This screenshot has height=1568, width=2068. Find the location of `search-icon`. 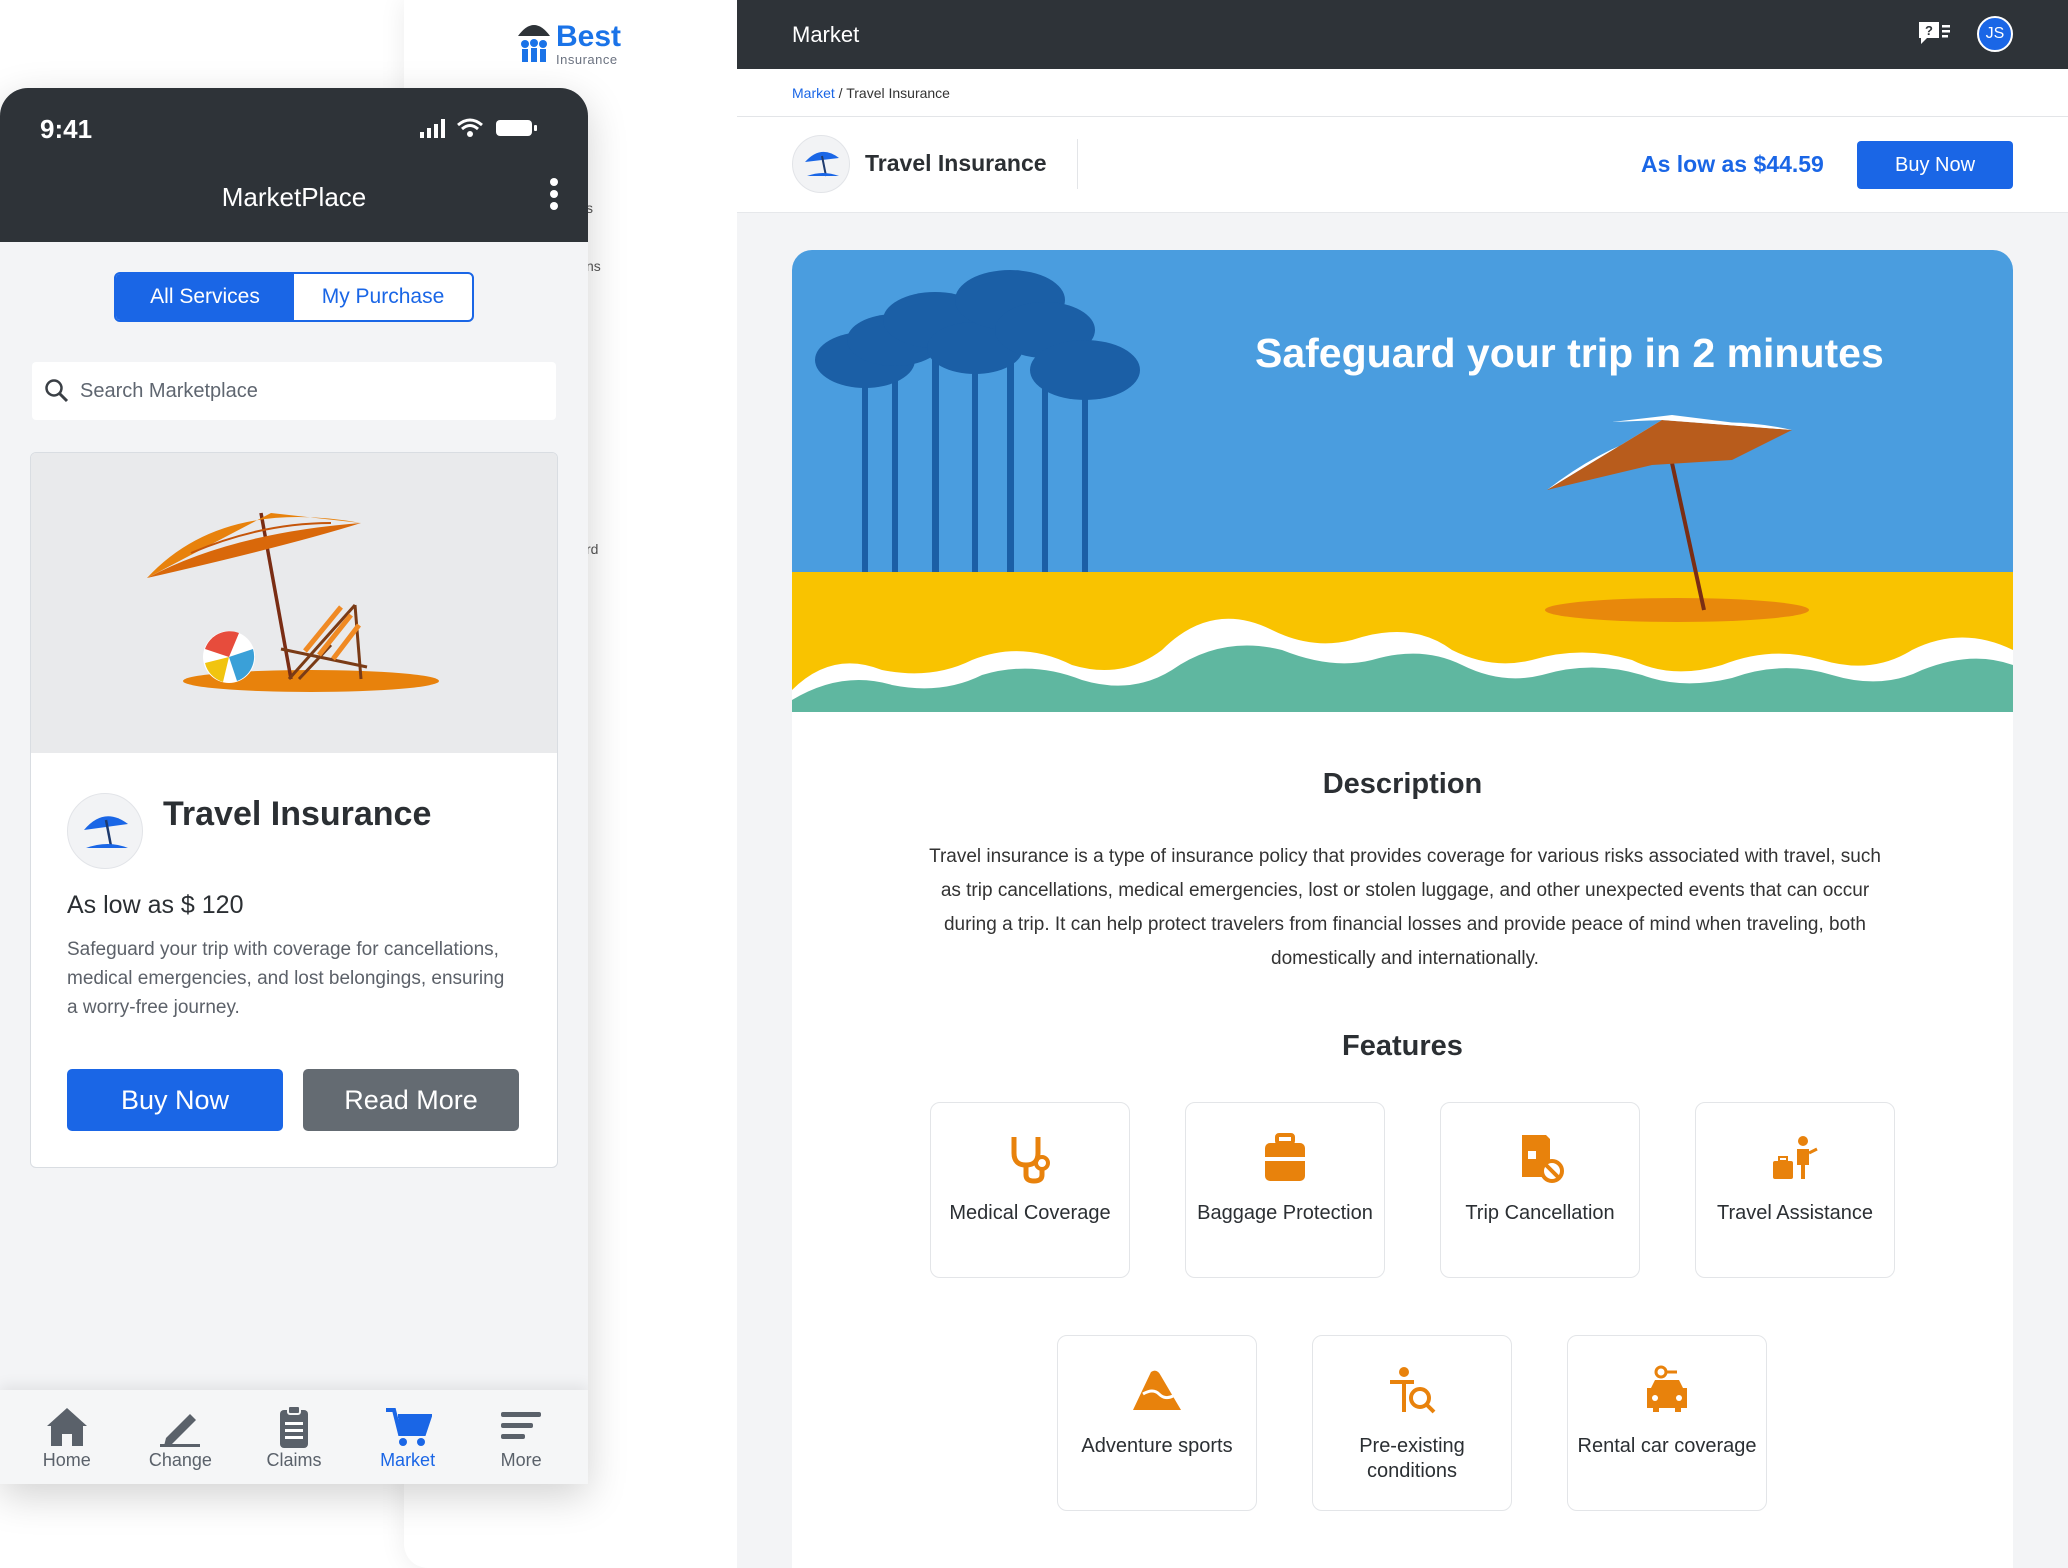

search-icon is located at coordinates (57, 391).